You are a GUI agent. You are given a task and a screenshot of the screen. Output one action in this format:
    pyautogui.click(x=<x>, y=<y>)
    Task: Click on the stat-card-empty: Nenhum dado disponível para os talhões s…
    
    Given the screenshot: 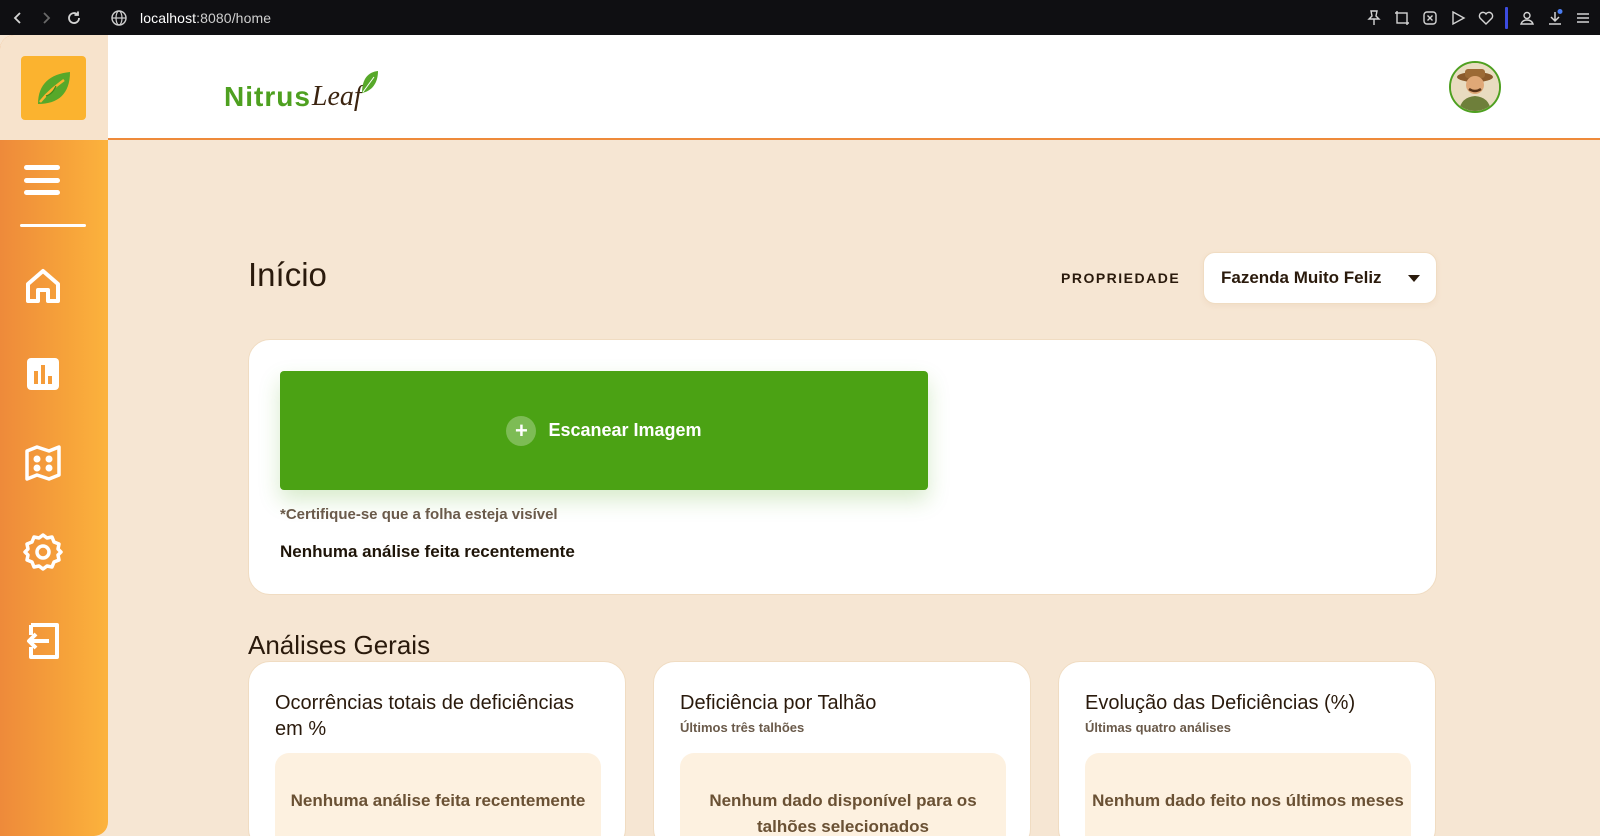 What is the action you would take?
    pyautogui.click(x=843, y=794)
    